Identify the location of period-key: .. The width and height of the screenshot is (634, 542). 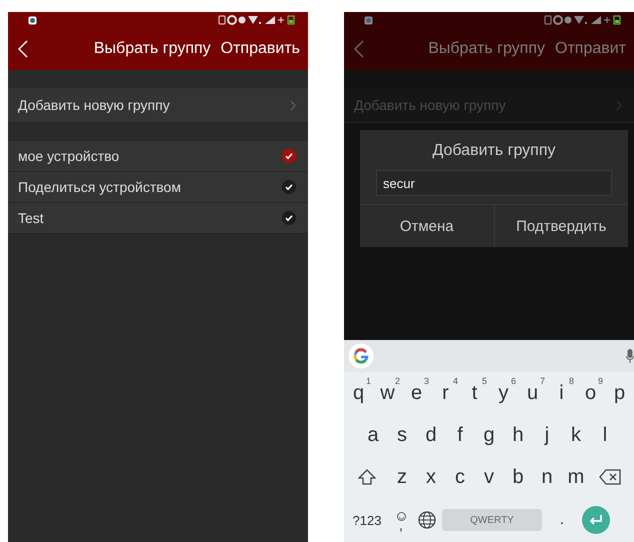
(562, 520).